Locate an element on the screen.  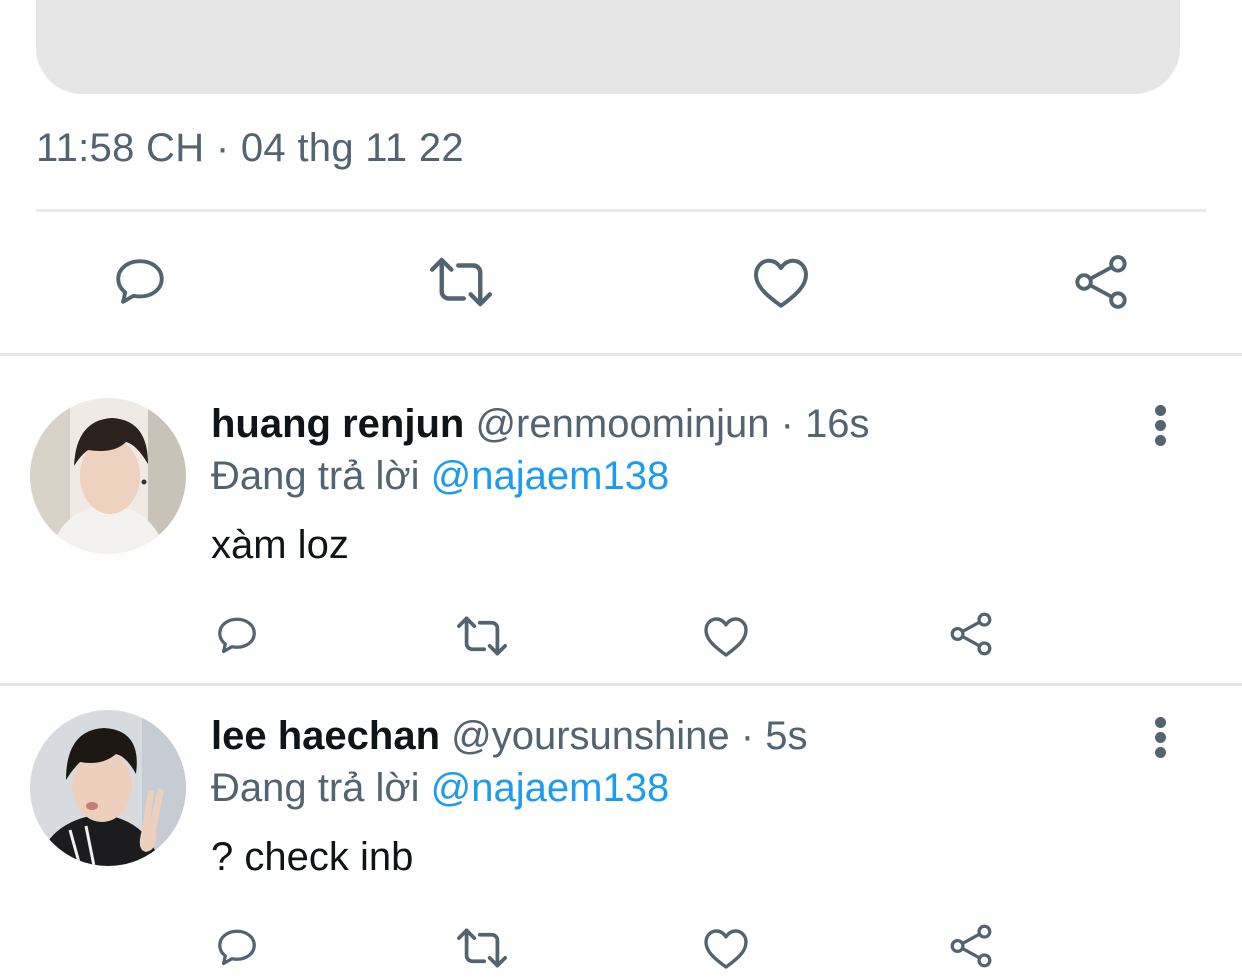
user-name: huang renjun is located at coordinates (337, 424).